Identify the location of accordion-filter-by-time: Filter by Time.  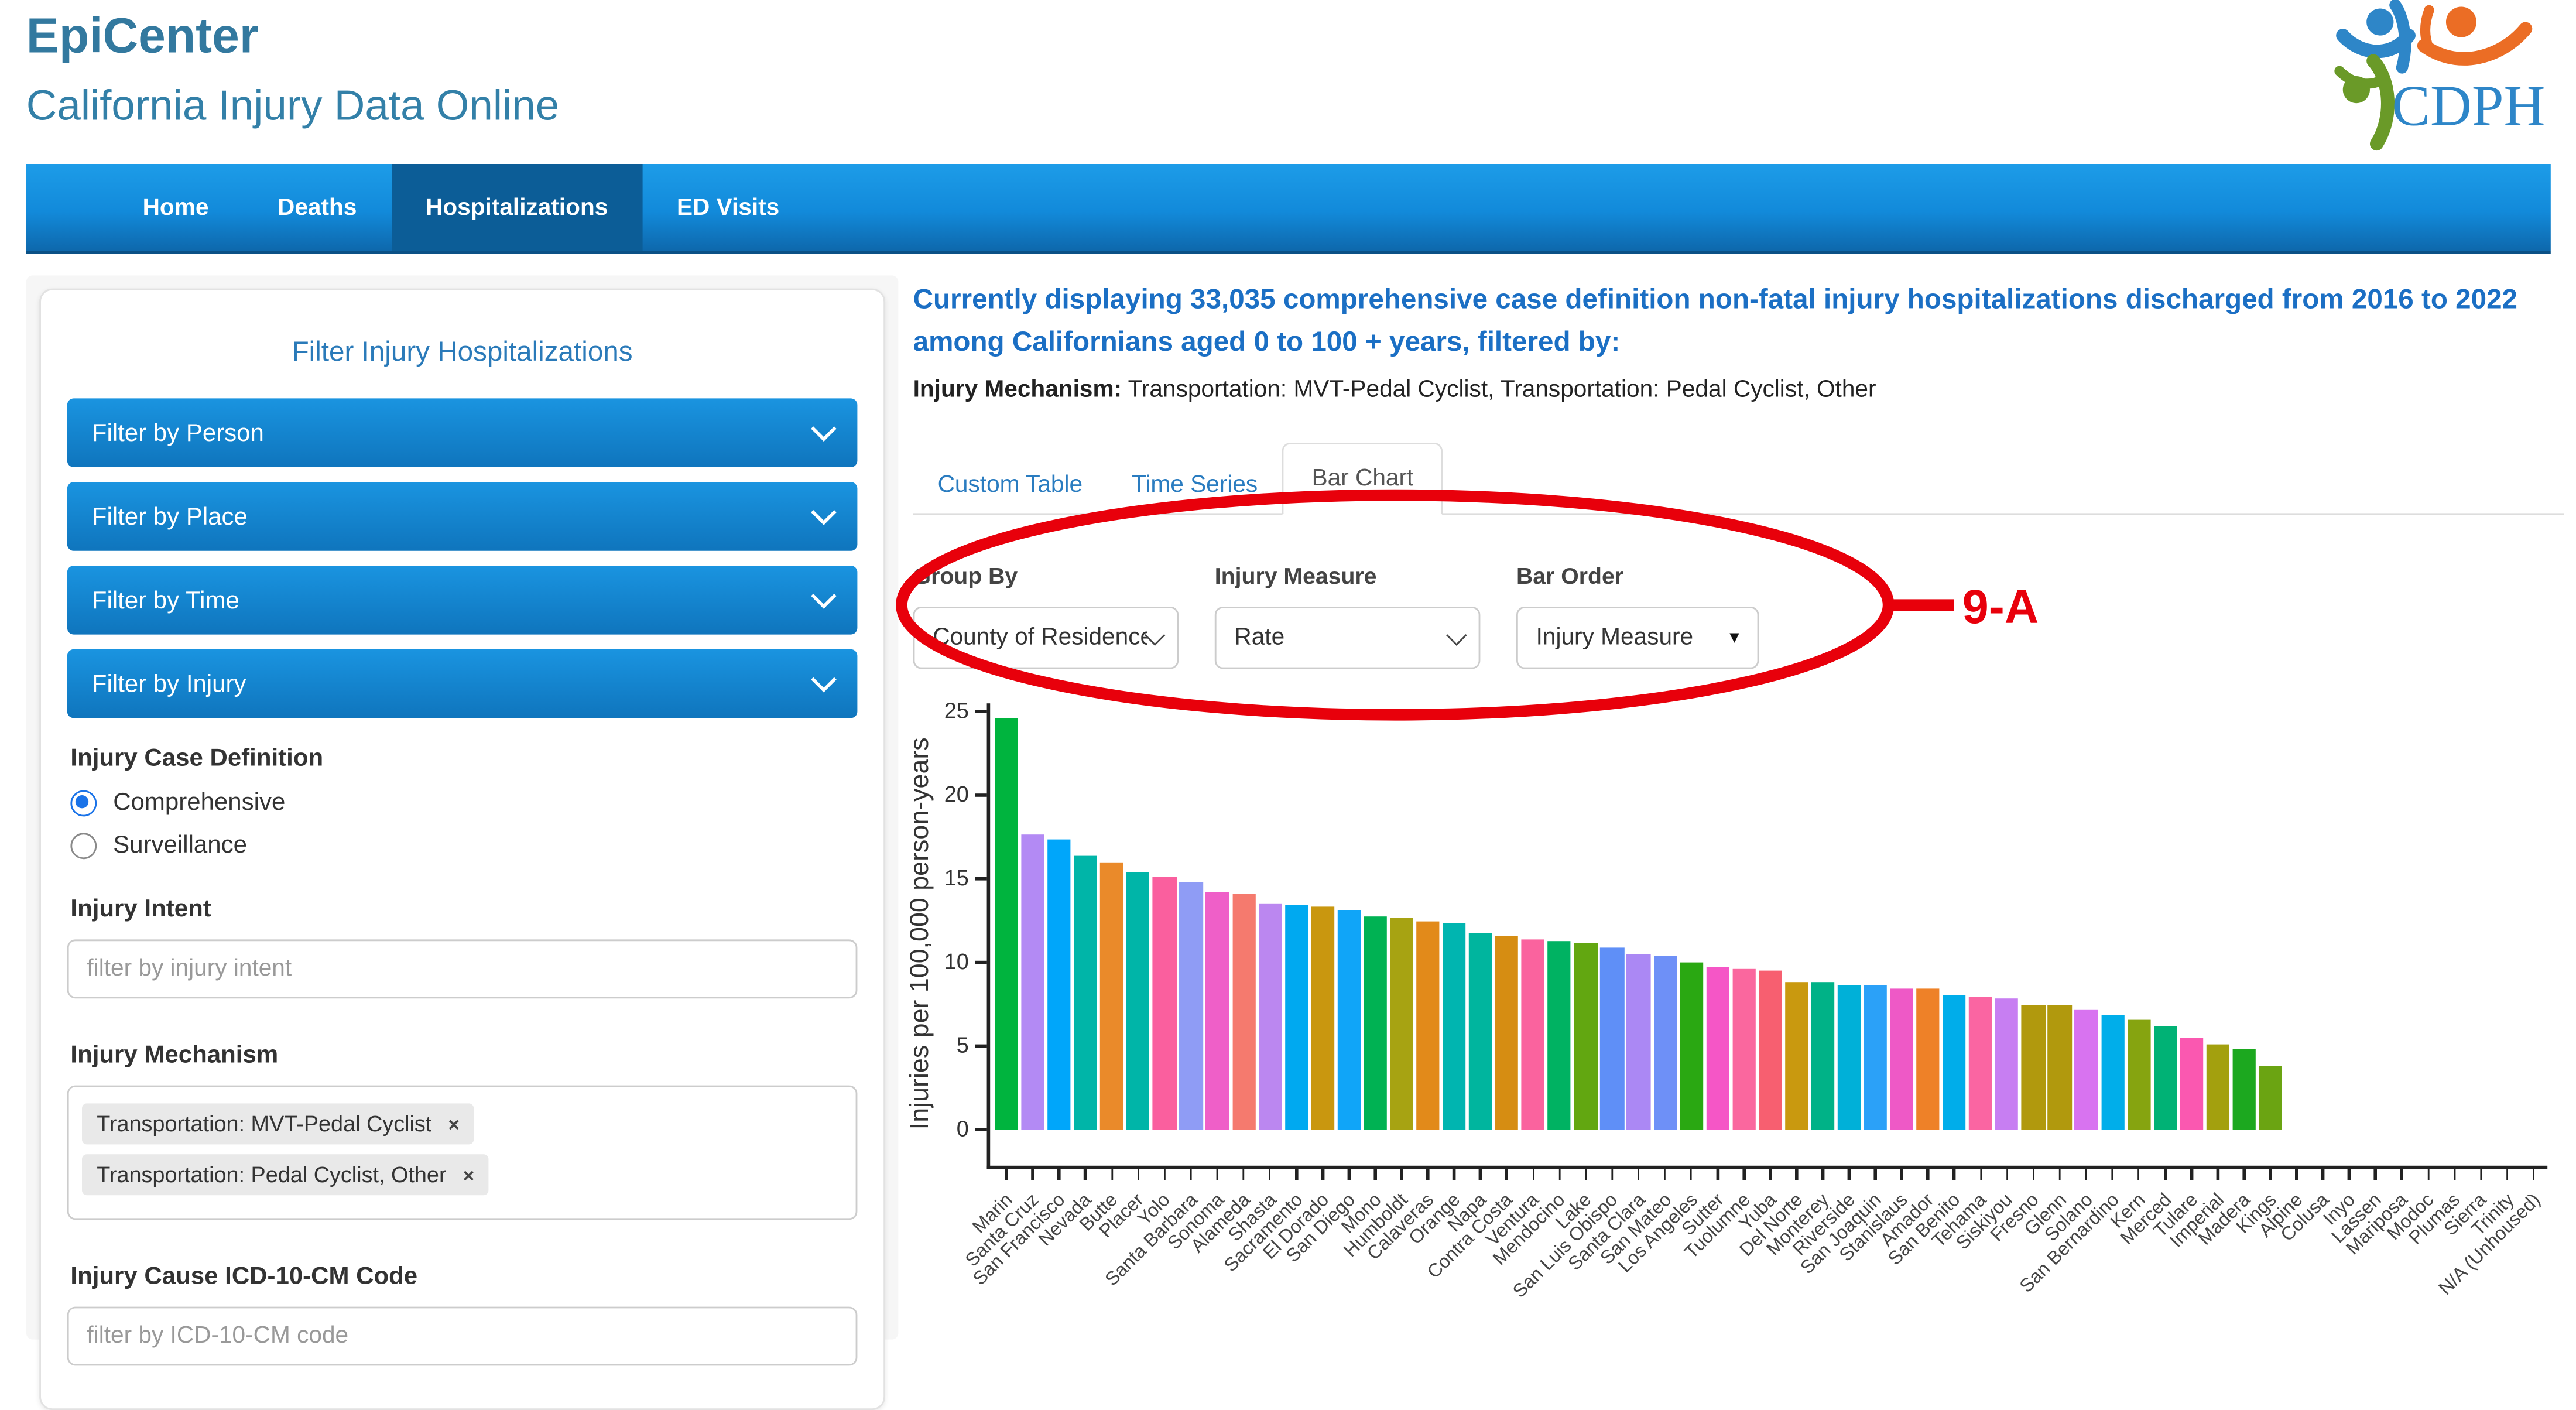
(462, 600).